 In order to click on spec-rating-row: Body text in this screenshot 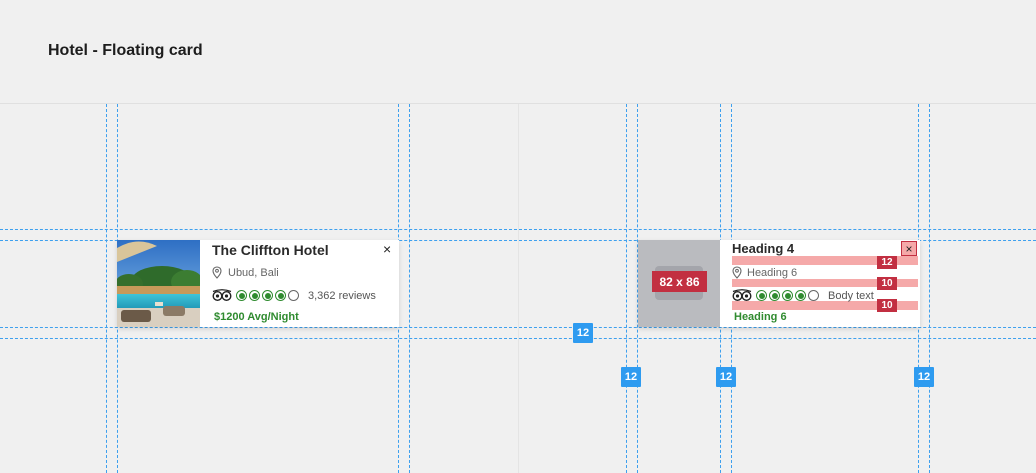, I will do `click(803, 295)`.